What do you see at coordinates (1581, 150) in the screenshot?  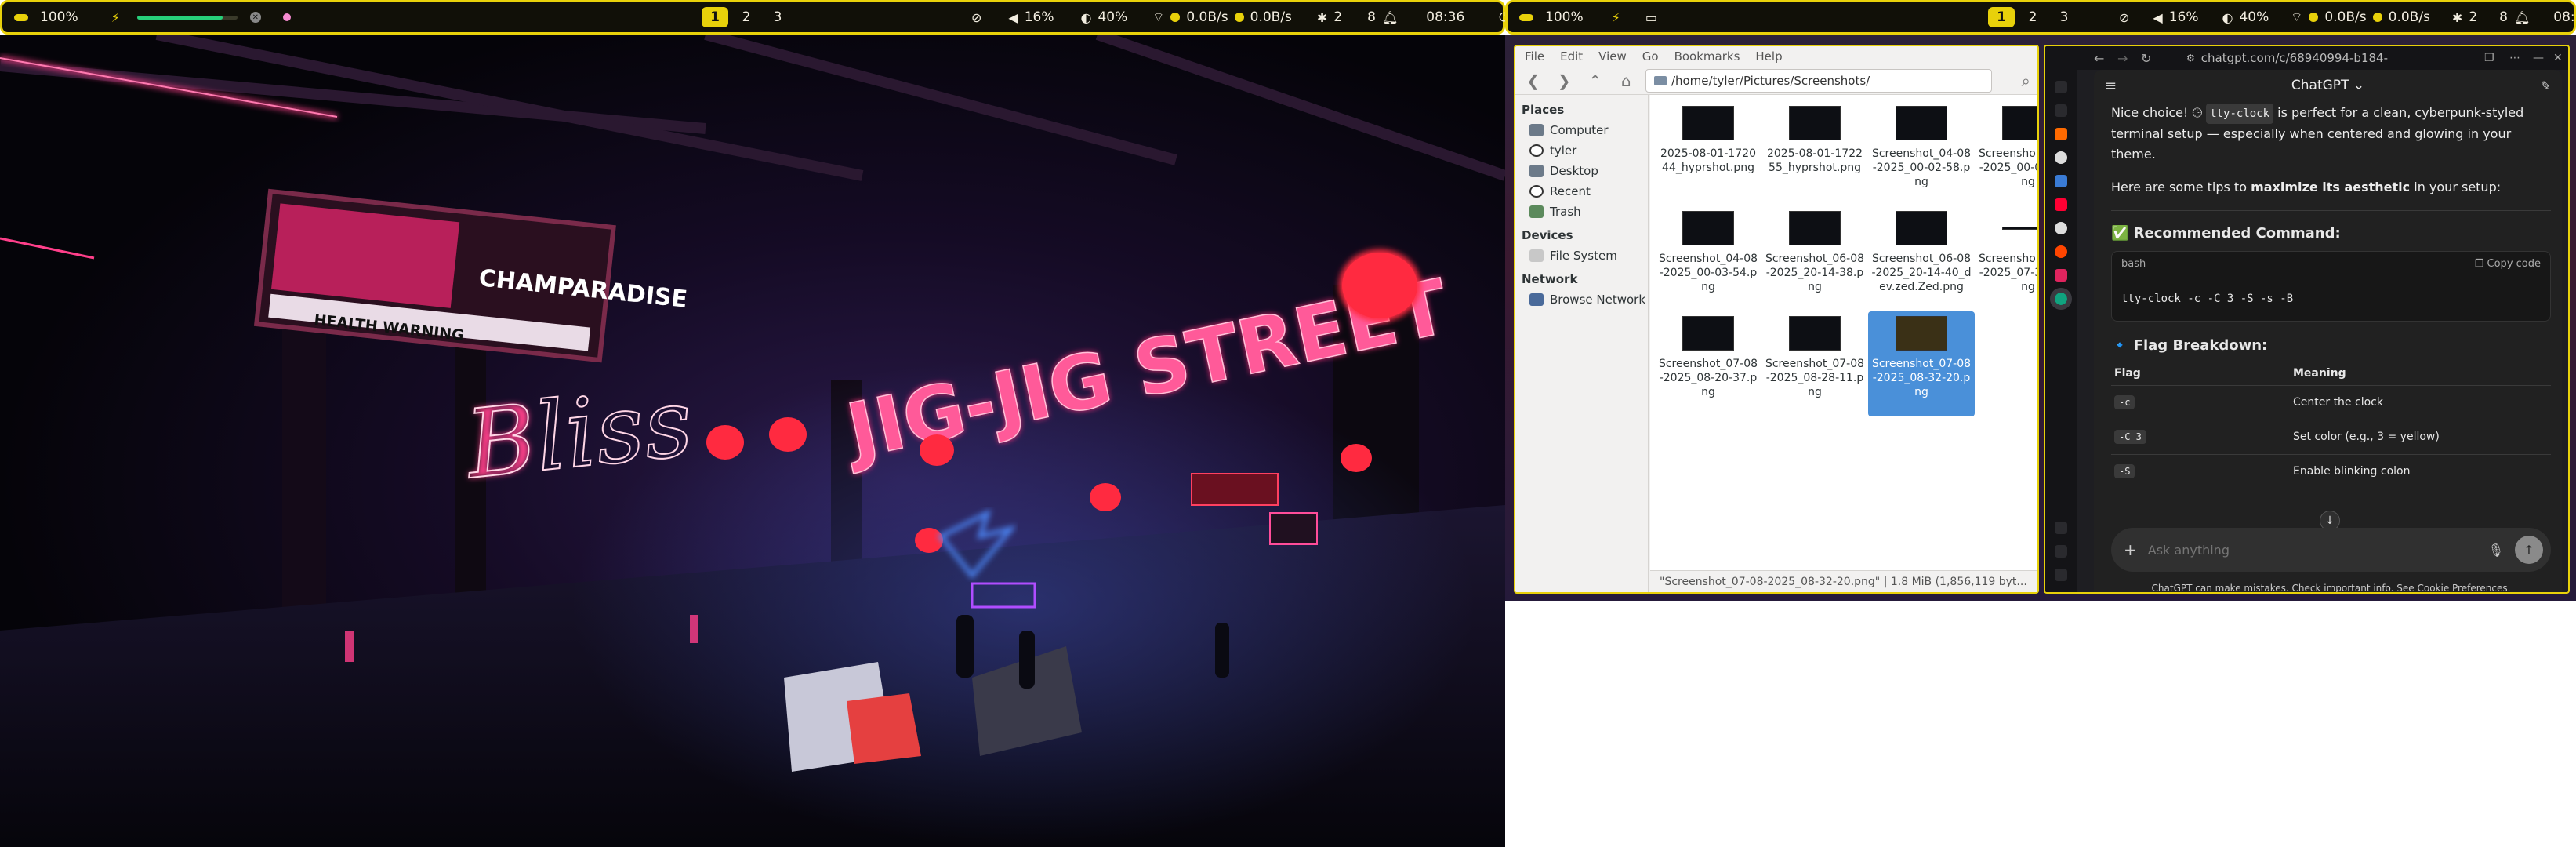 I see `sidebar-item-tyler: tyler` at bounding box center [1581, 150].